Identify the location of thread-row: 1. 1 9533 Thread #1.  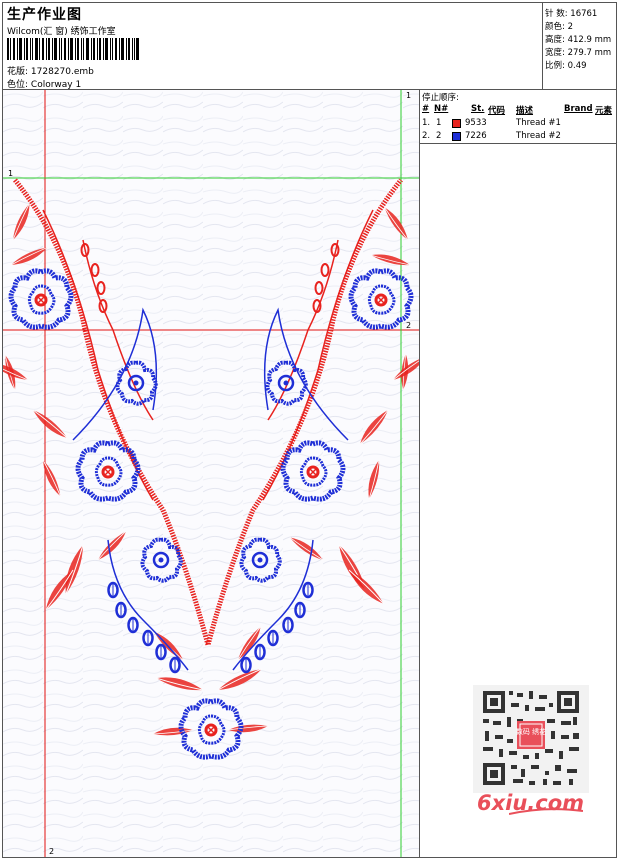
(518, 124).